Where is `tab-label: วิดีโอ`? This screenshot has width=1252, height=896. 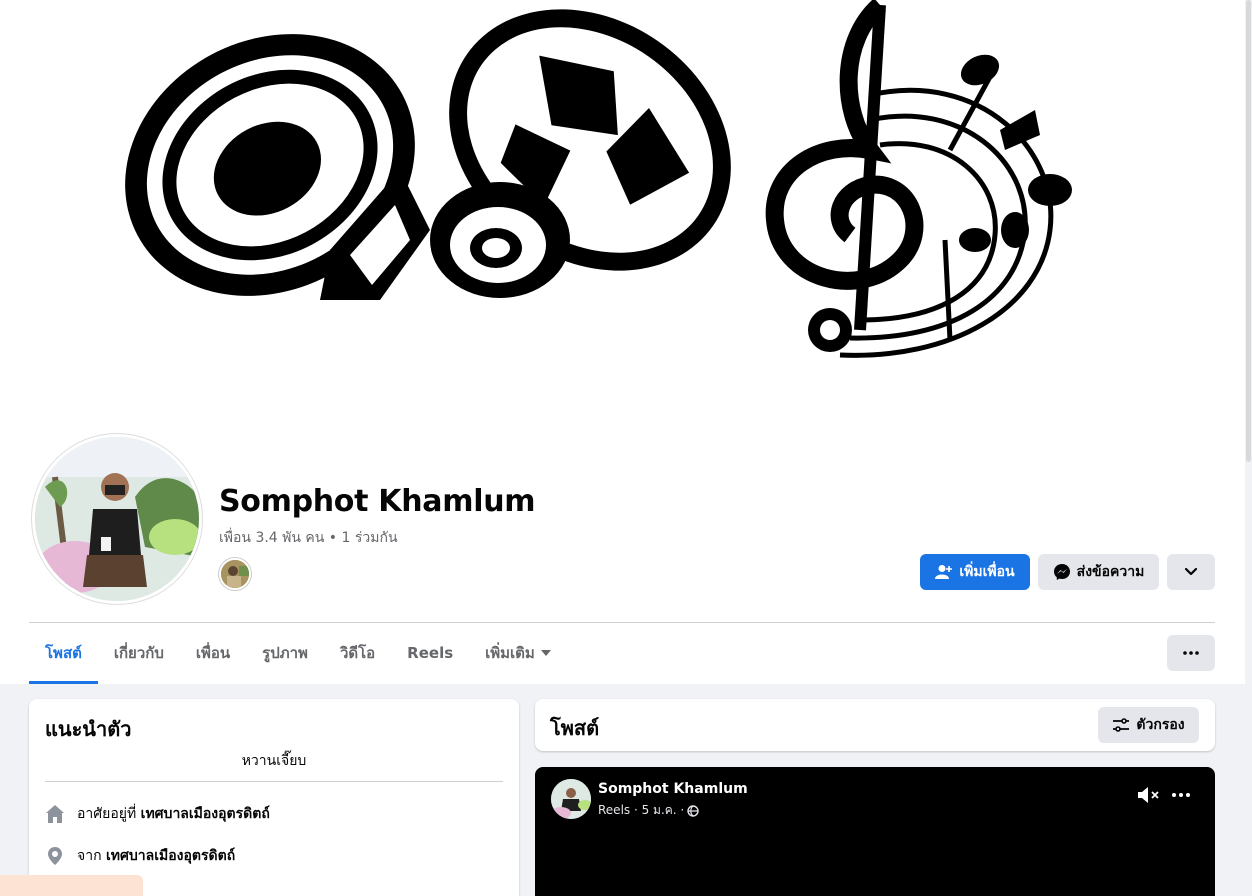
tab-label: วิดีโอ is located at coordinates (357, 653).